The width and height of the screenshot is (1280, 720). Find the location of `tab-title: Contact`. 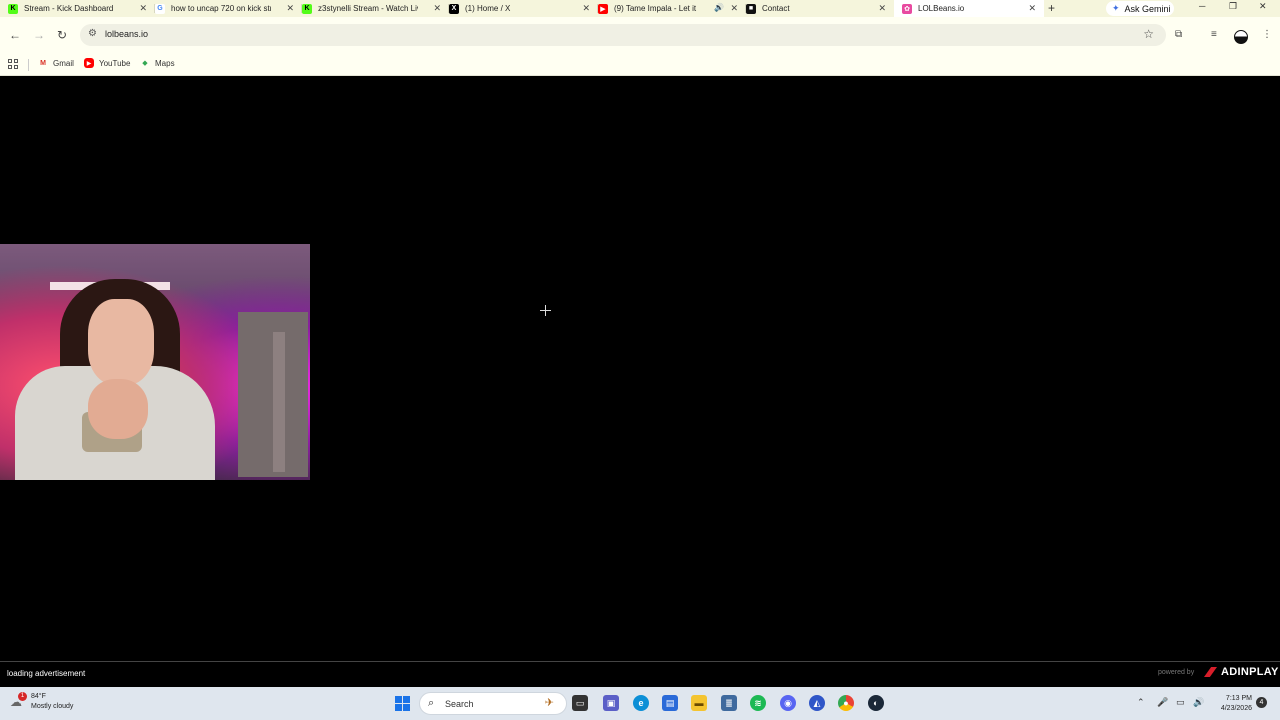

tab-title: Contact is located at coordinates (776, 8).